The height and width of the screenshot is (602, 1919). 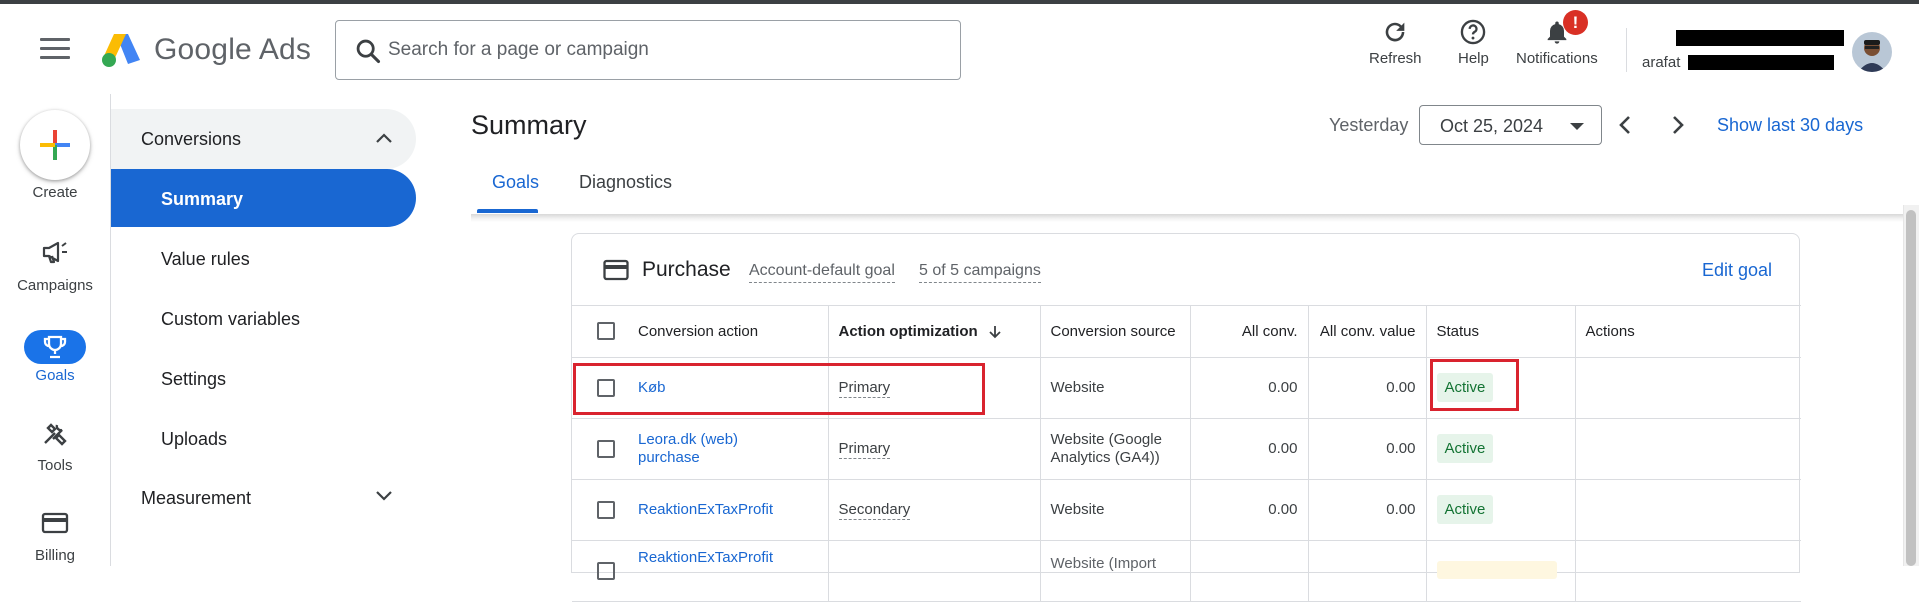 What do you see at coordinates (1395, 58) in the screenshot?
I see `refresh-label: Refresh` at bounding box center [1395, 58].